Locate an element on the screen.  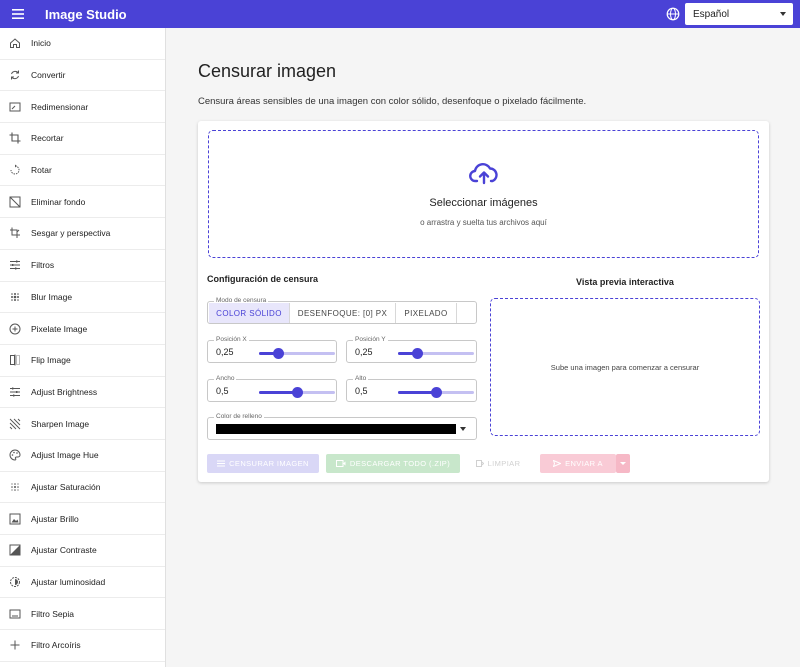
mode-pixelate-button: PIXELADO is located at coordinates (426, 313).